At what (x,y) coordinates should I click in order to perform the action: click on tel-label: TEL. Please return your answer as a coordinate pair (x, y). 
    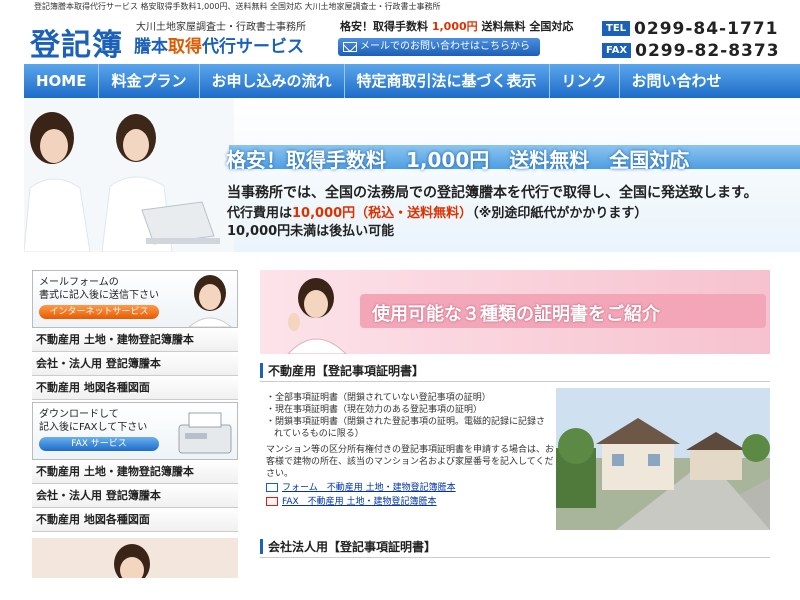
    Looking at the image, I should click on (616, 28).